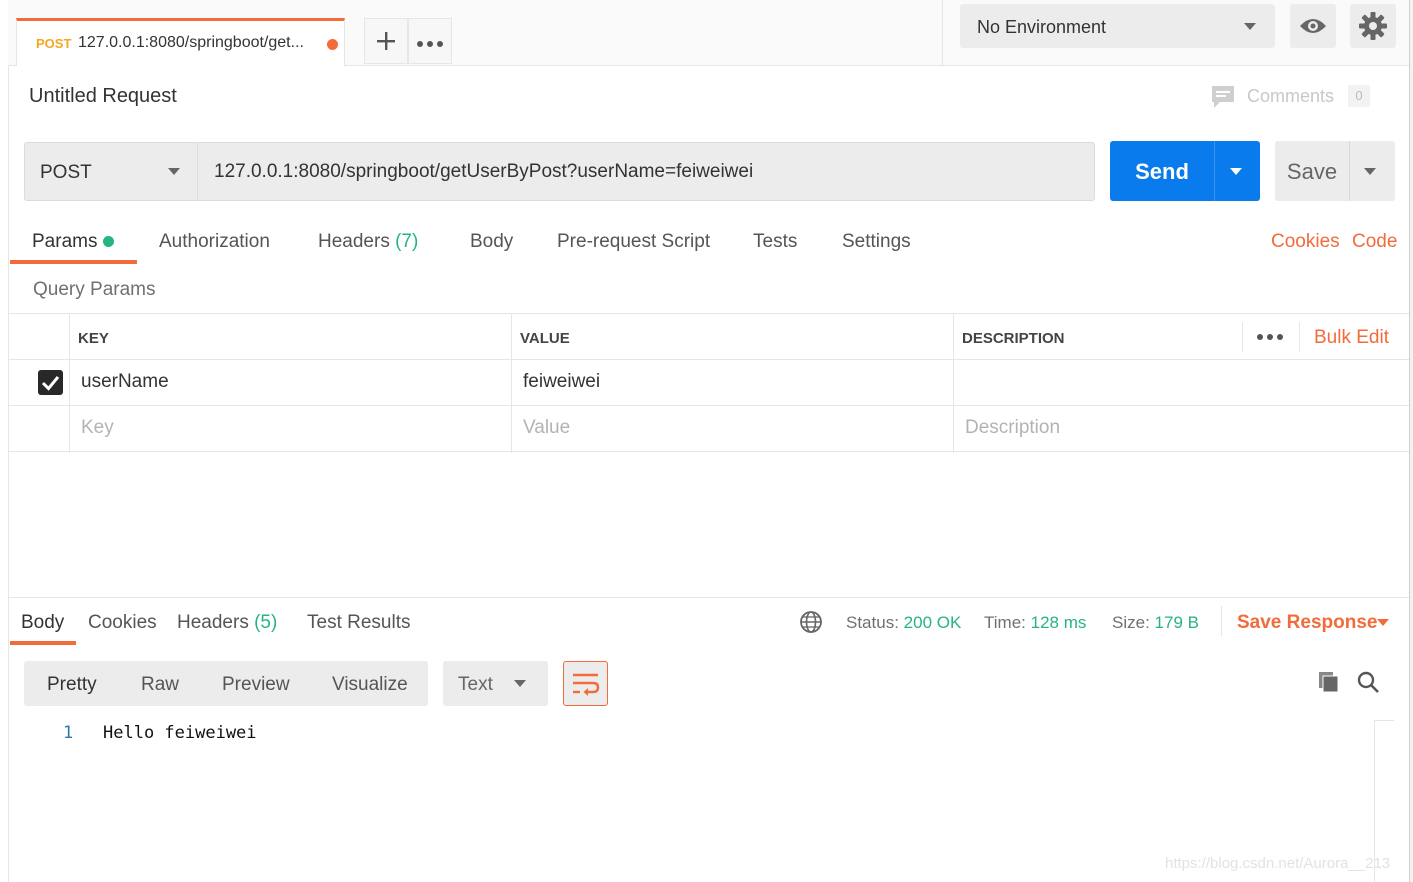 Image resolution: width=1413 pixels, height=882 pixels. I want to click on watermark: https://blog.csdn.net/Aurora__213, so click(1278, 863).